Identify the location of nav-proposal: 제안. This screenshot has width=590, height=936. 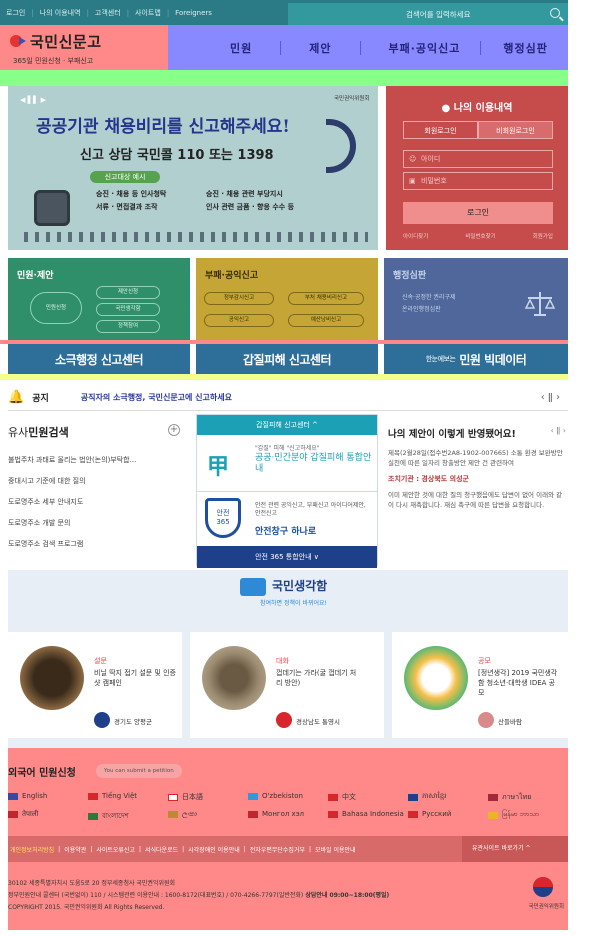
(320, 48).